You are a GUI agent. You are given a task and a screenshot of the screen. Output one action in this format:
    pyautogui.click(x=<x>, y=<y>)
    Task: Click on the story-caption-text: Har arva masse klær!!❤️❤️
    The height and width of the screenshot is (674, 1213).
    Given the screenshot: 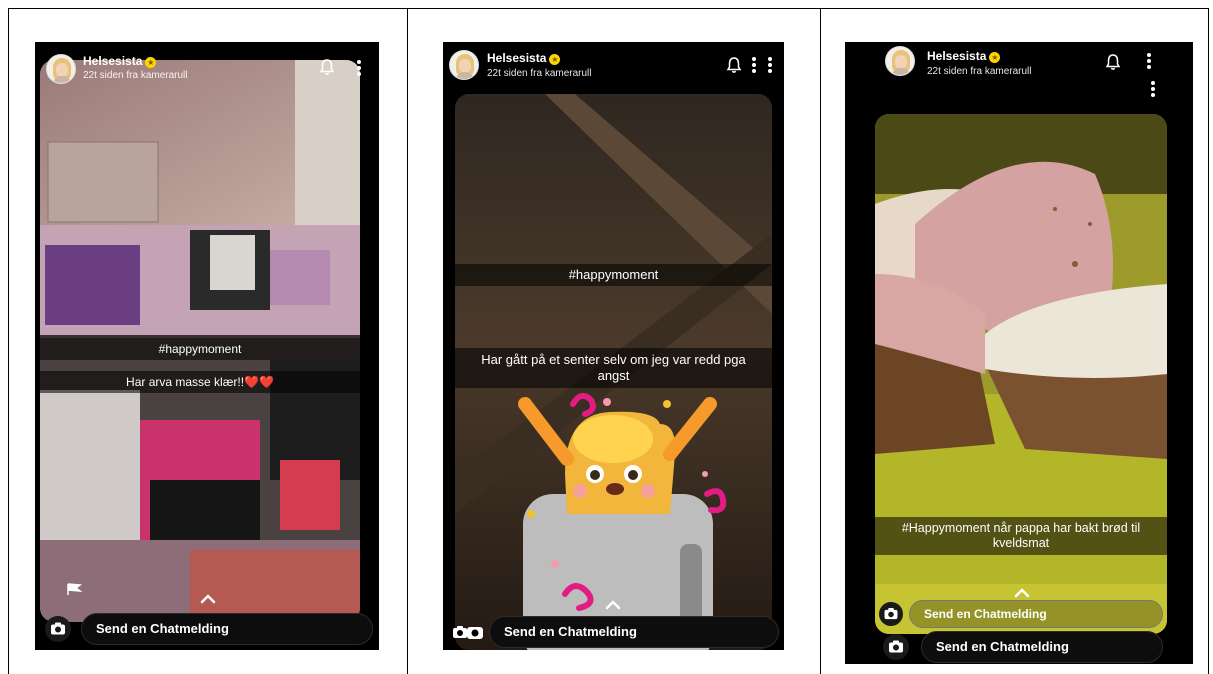 What is the action you would take?
    pyautogui.click(x=200, y=382)
    